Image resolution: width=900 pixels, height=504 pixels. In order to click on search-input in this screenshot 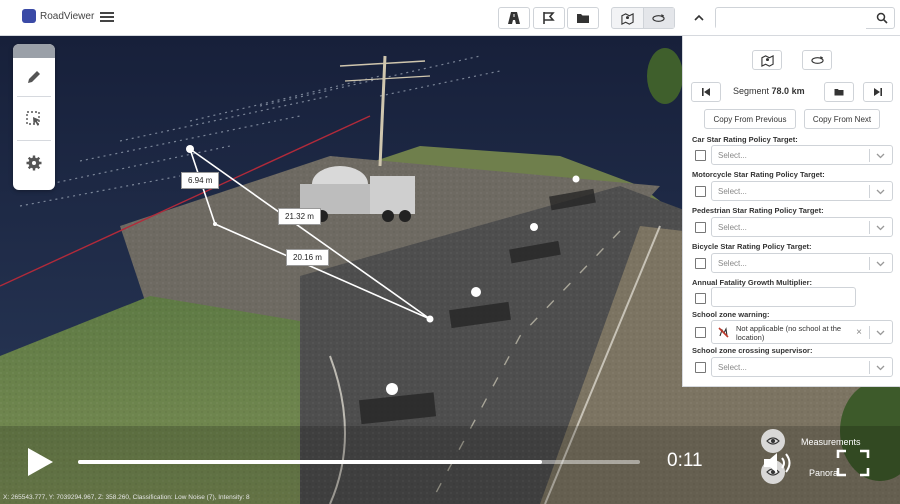, I will do `click(791, 18)`.